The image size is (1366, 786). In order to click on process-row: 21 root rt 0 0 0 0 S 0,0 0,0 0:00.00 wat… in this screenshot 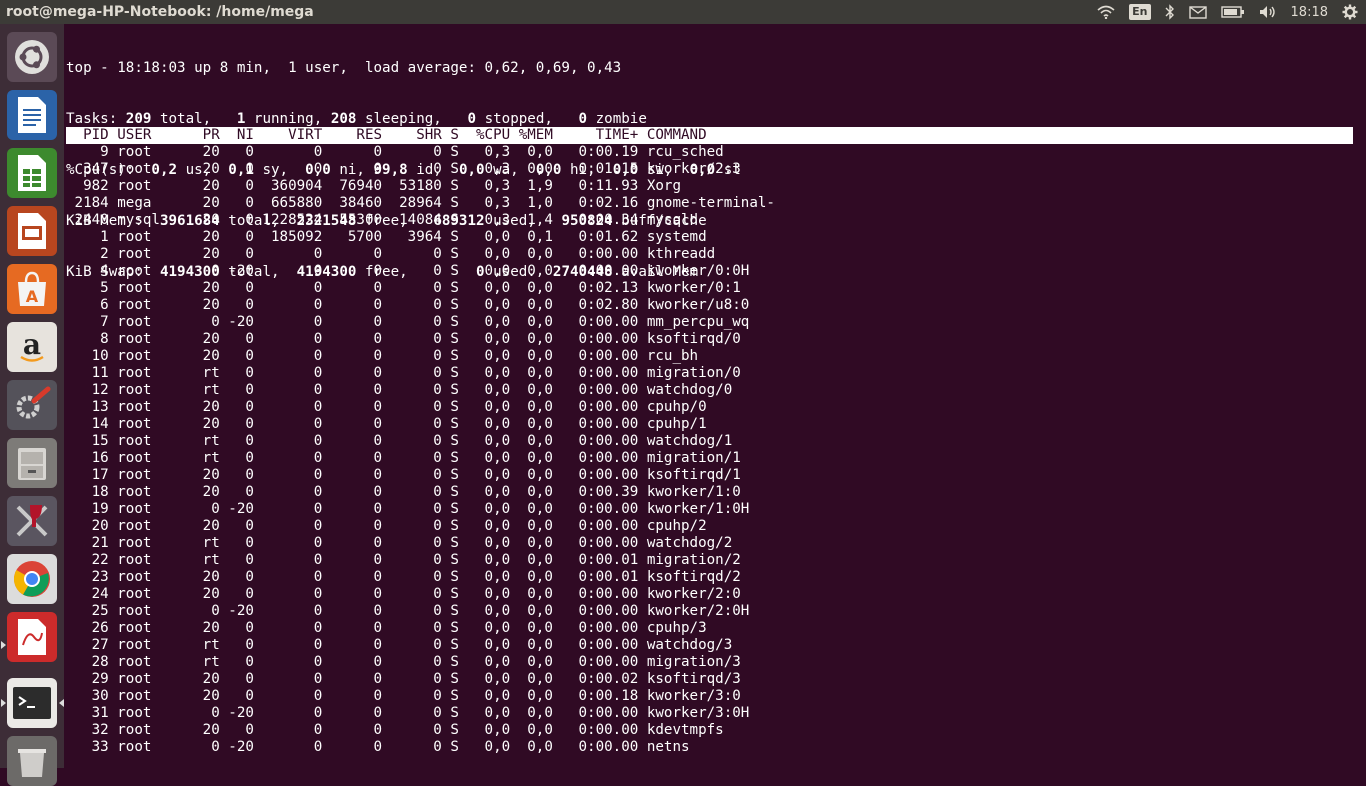, I will do `click(399, 543)`.